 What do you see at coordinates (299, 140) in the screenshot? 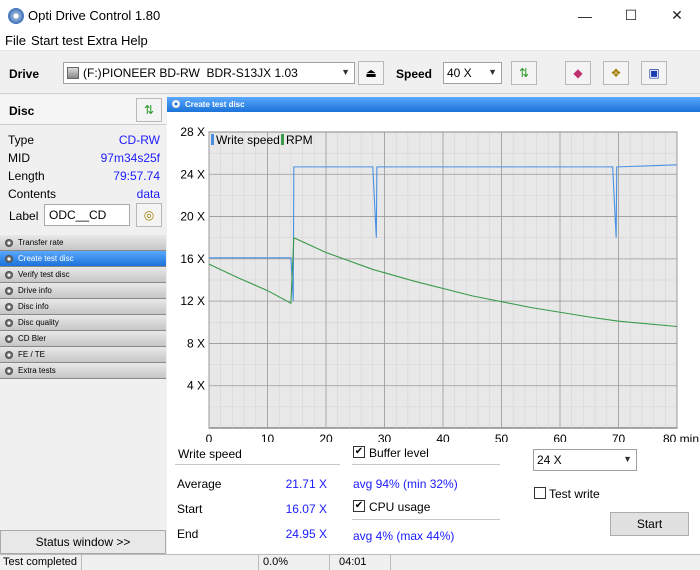
I see `legend-rpm: RPM` at bounding box center [299, 140].